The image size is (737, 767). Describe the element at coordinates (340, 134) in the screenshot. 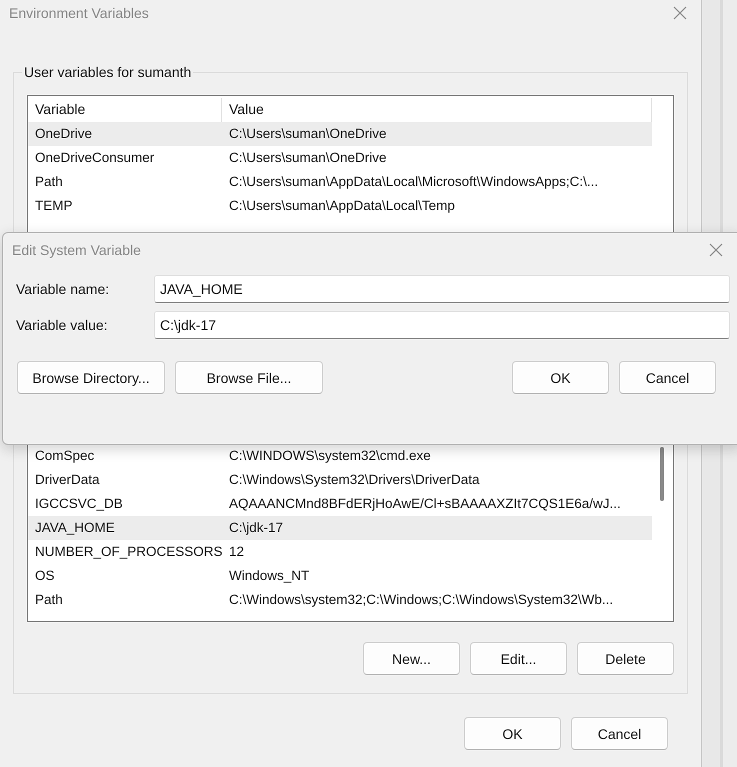

I see `list-row: OneDrive C:\Users\suman\OneDrive` at that location.